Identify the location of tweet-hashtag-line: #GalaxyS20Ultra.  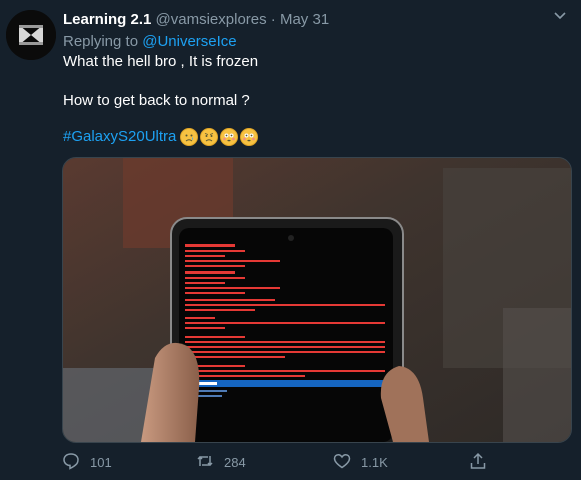
(161, 137).